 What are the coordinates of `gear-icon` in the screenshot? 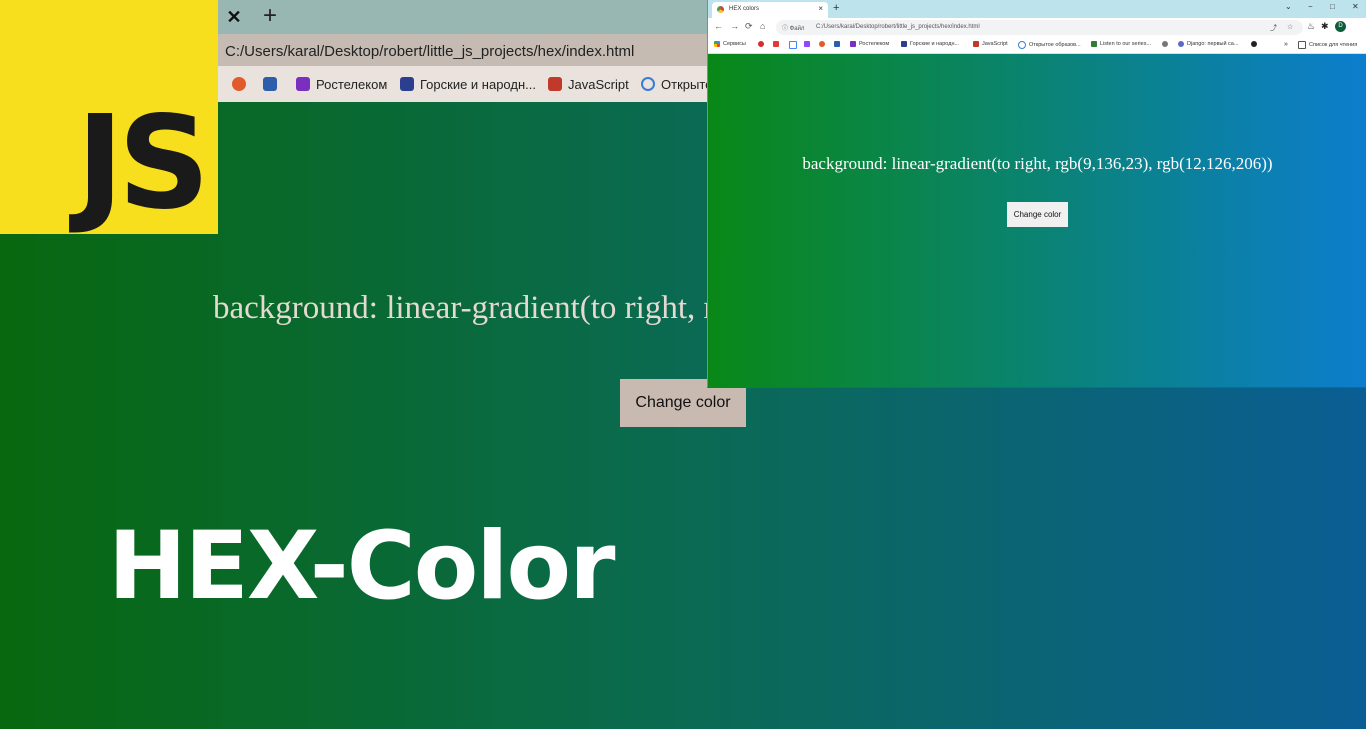 It's located at (1165, 44).